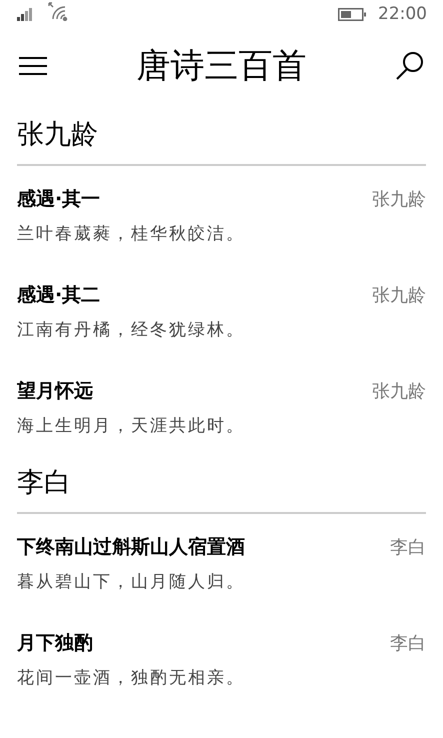  What do you see at coordinates (55, 643) in the screenshot?
I see `poem-title: 月下独酌` at bounding box center [55, 643].